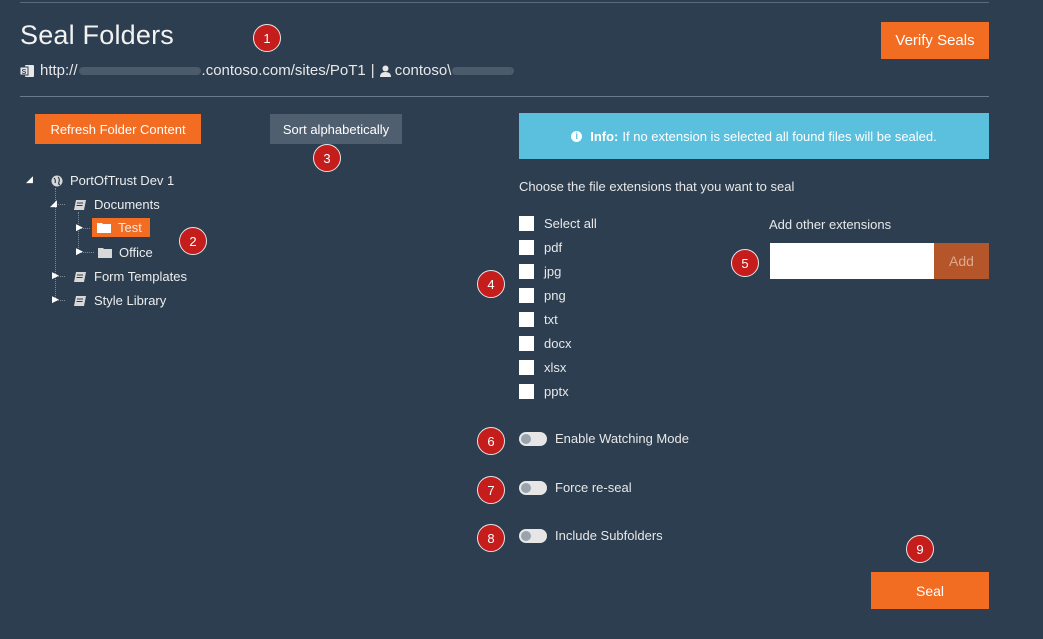 The image size is (1043, 639). Describe the element at coordinates (97, 35) in the screenshot. I see `page-title: Seal Folders` at that location.